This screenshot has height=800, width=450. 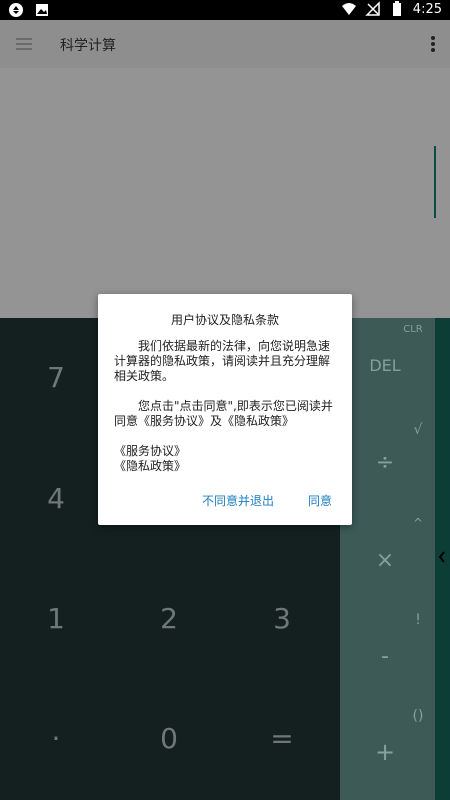 I want to click on app-toolbar: 科学计算, so click(x=225, y=44).